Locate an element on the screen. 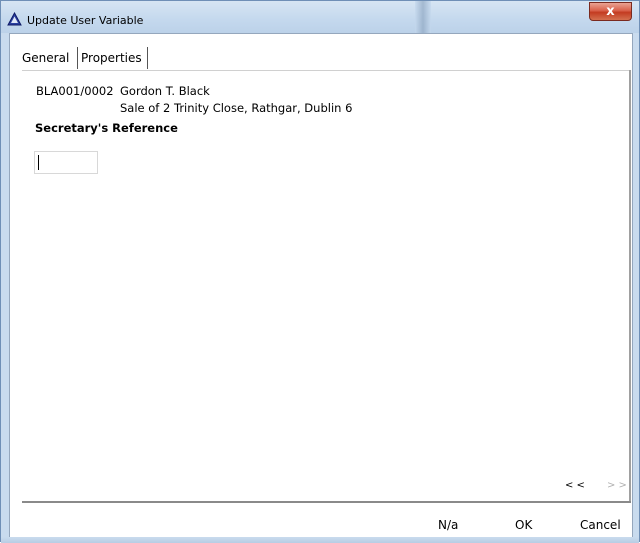 The width and height of the screenshot is (640, 543). panel-border-top is located at coordinates (326, 70).